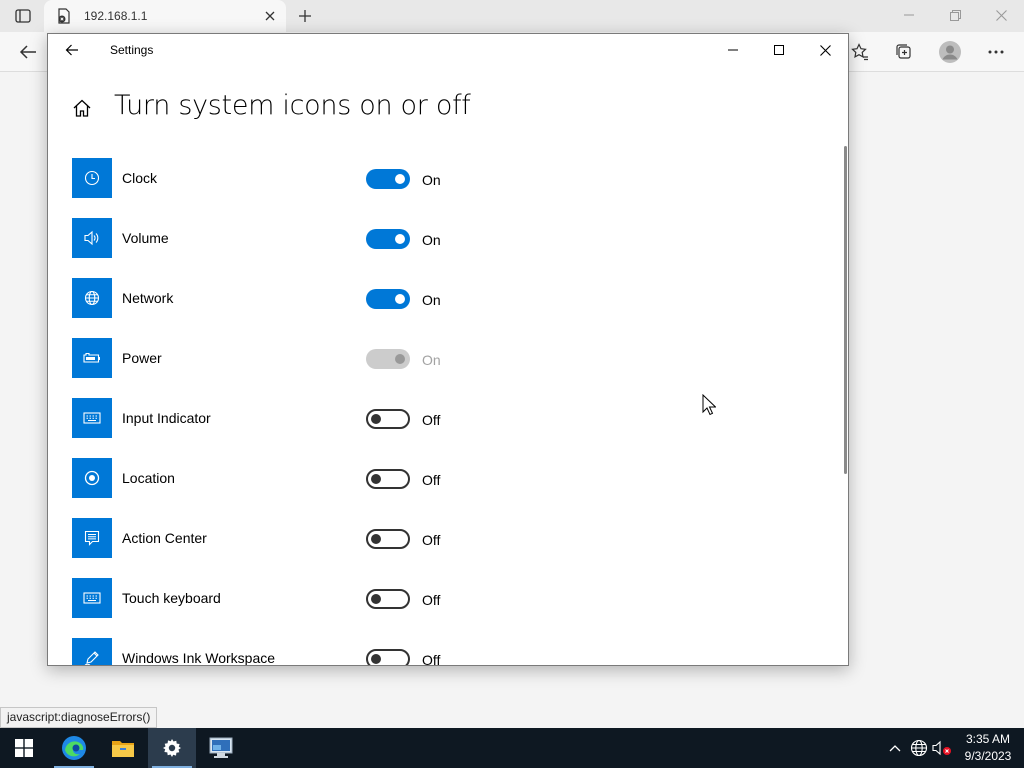  What do you see at coordinates (165, 16) in the screenshot?
I see `browser-tab: 192.168.1.1` at bounding box center [165, 16].